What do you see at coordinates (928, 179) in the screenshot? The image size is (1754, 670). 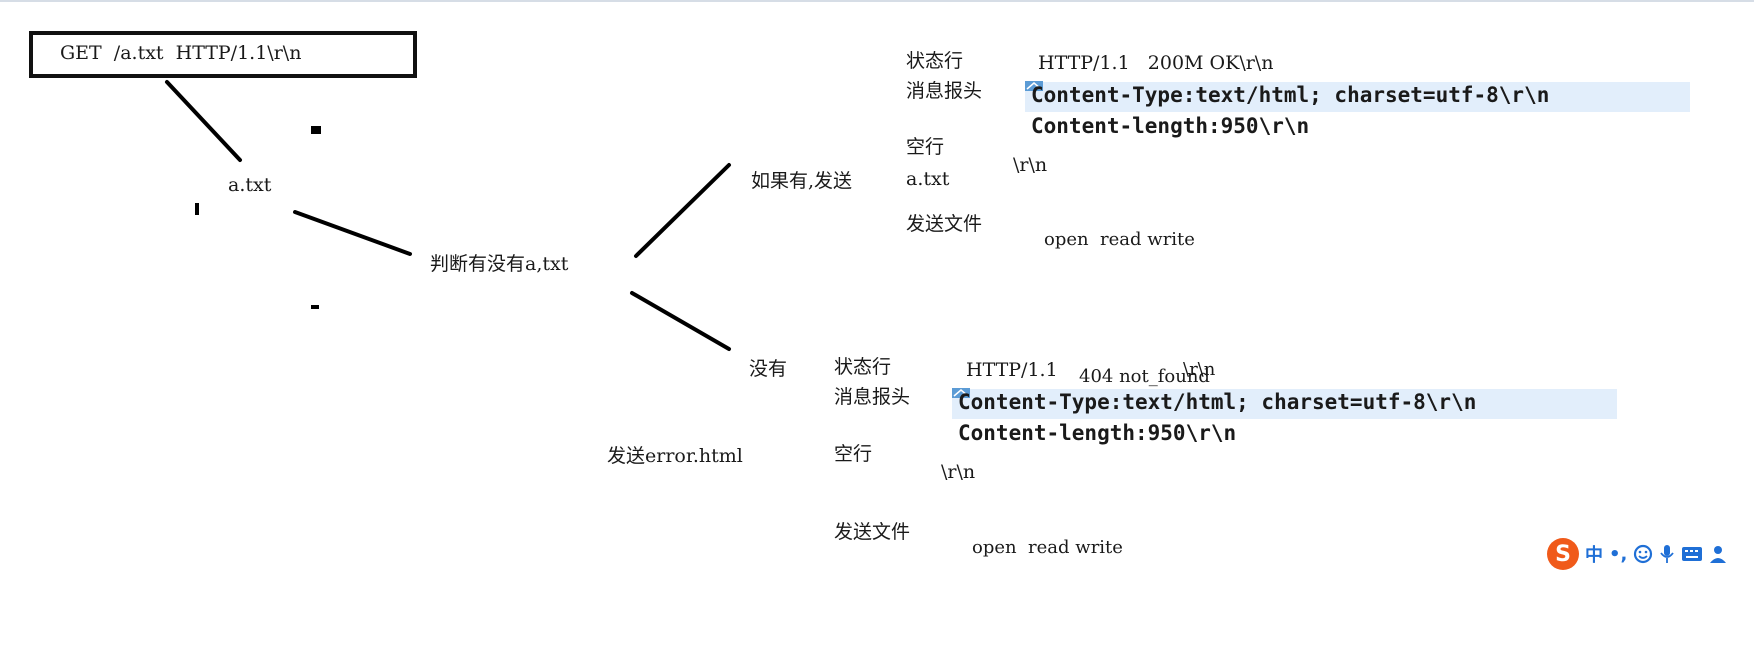 I see `yes-file-name: a.txt` at bounding box center [928, 179].